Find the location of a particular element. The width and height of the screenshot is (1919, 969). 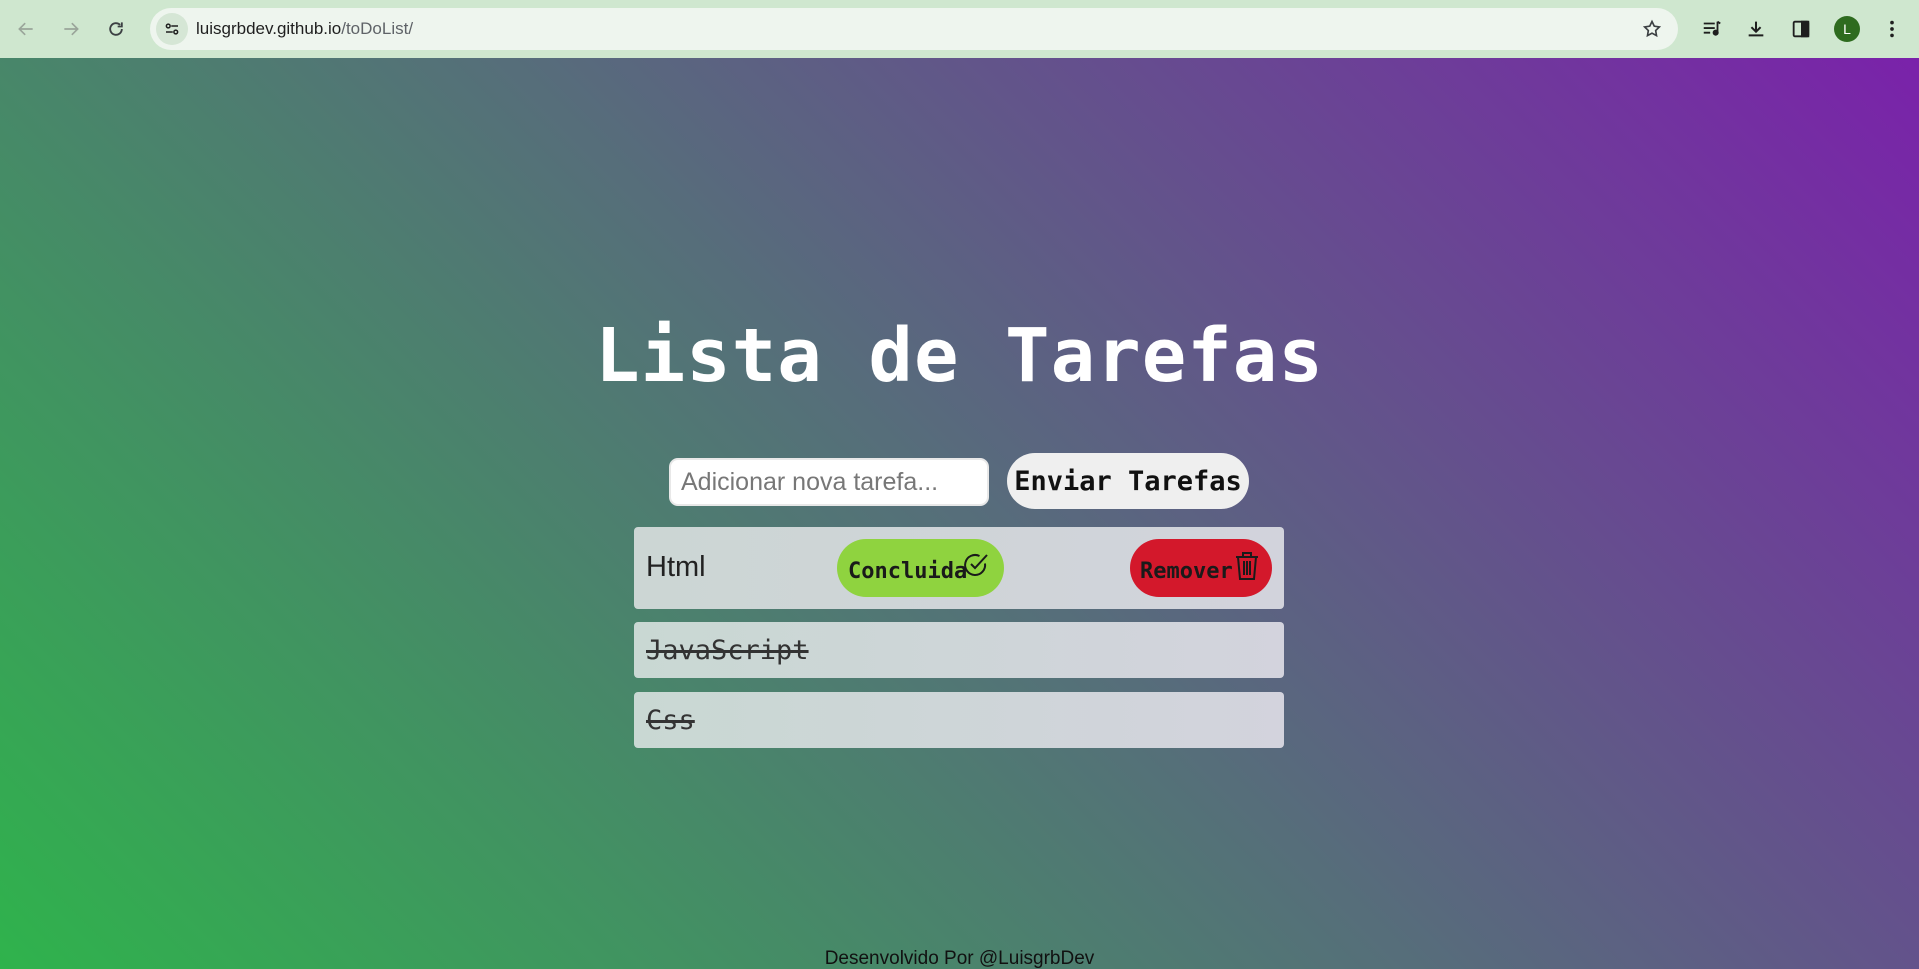

task-item: Html Concluida Remover is located at coordinates (959, 568).